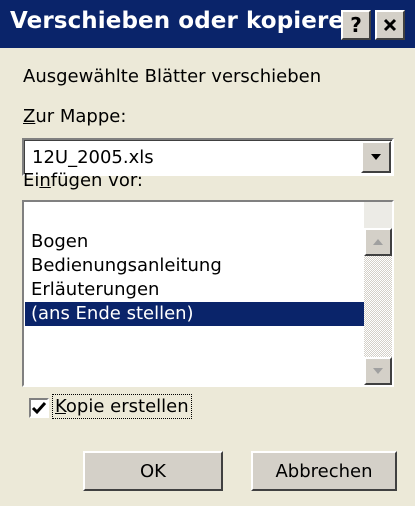  I want to click on list-item: Bedienungsanleitung, so click(195, 266).